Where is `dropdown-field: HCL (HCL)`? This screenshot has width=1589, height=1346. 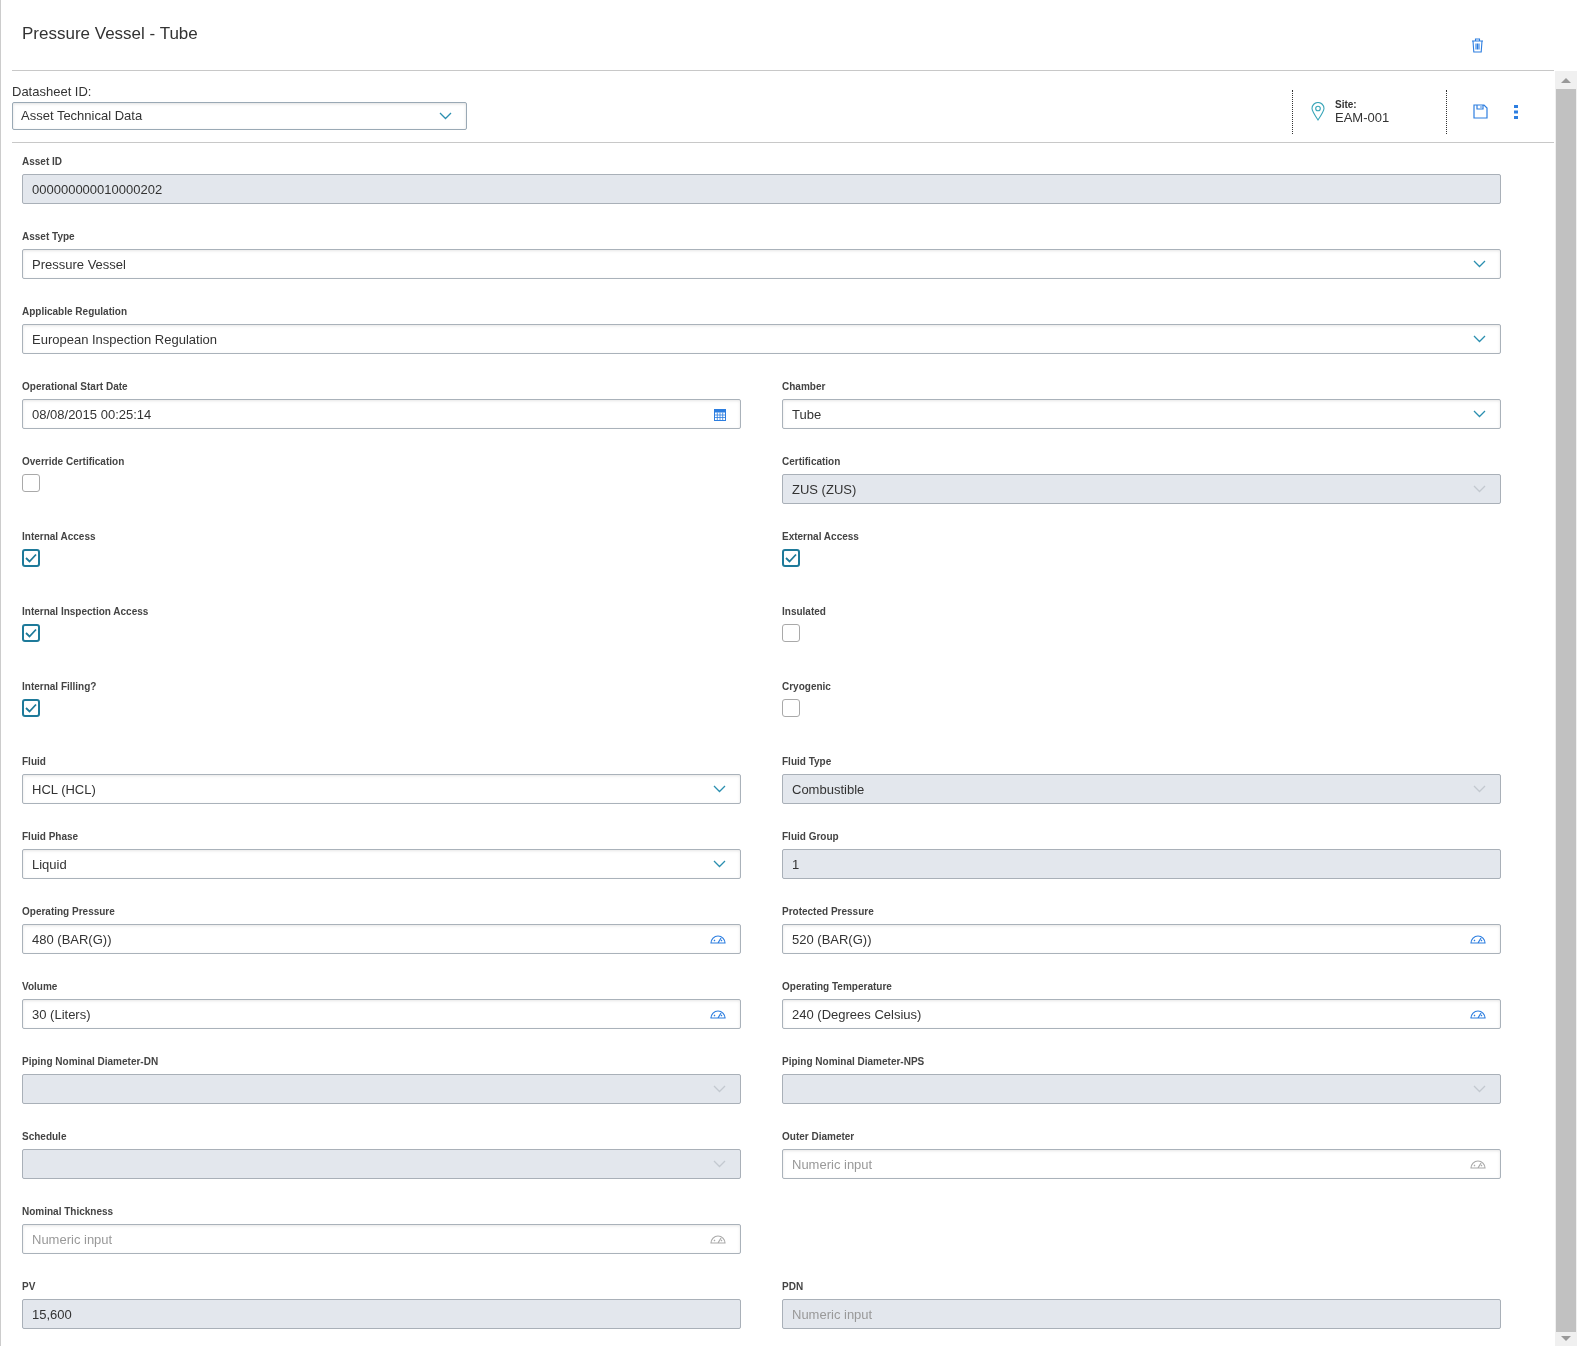 dropdown-field: HCL (HCL) is located at coordinates (381, 789).